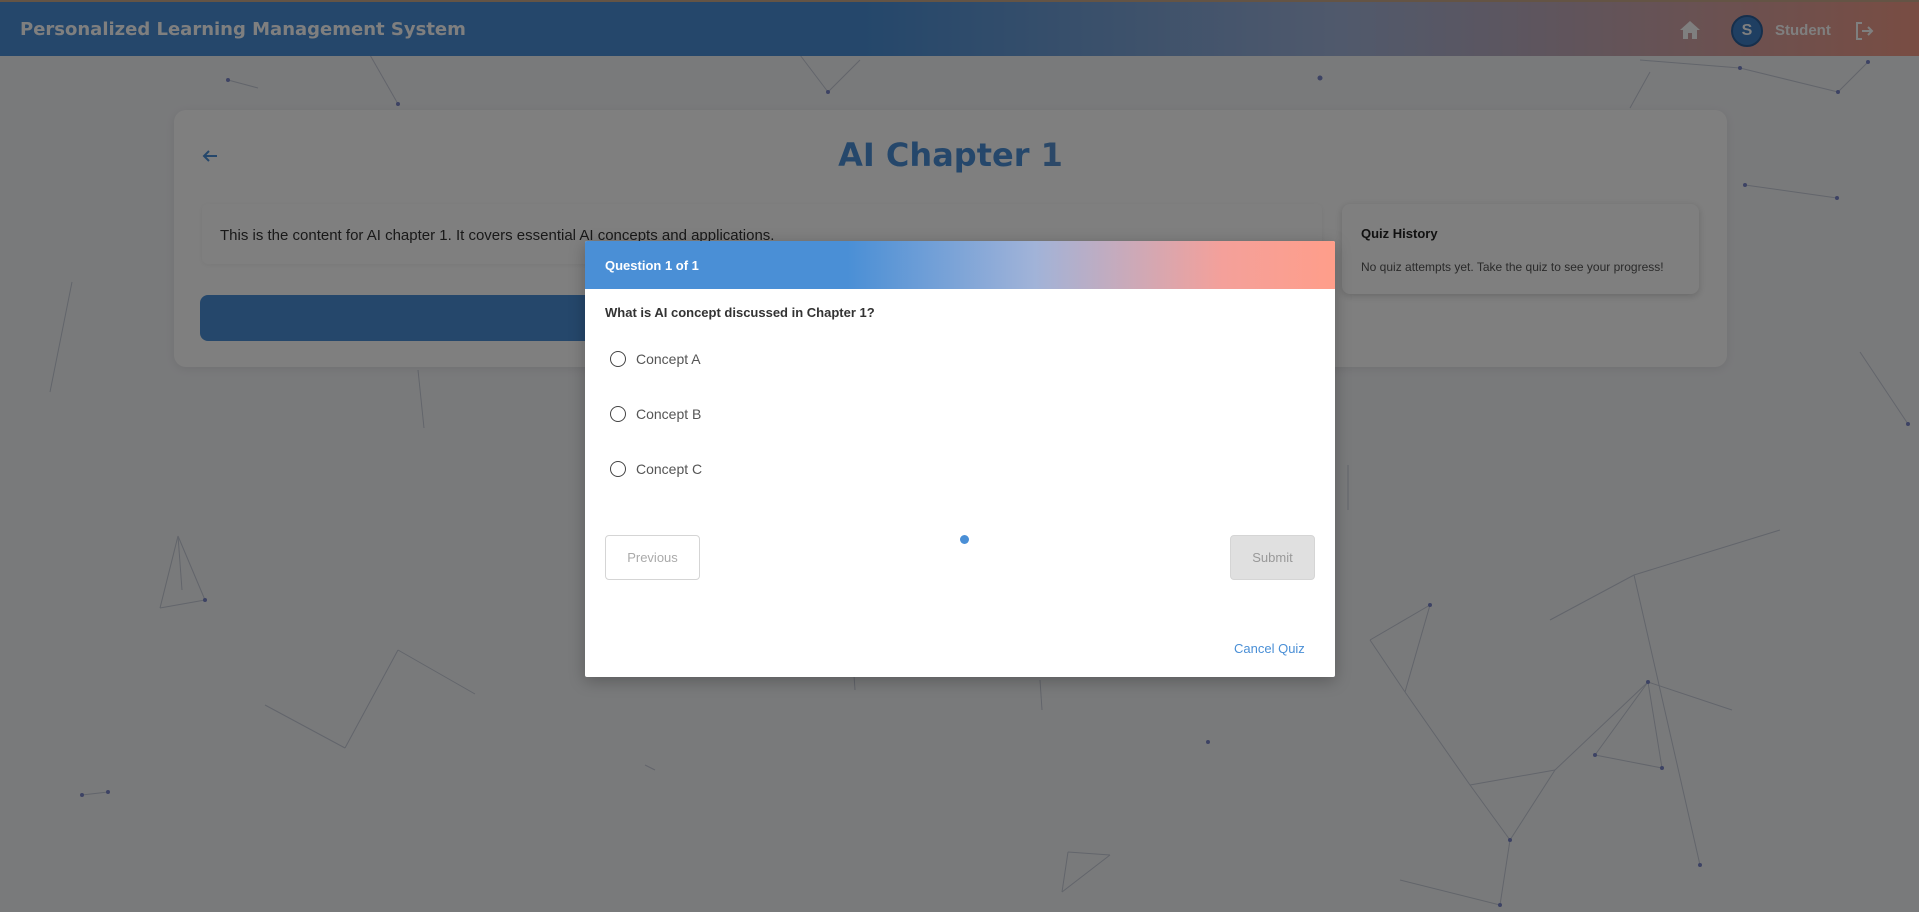 This screenshot has width=1919, height=912. I want to click on option-label: Concept B, so click(669, 414).